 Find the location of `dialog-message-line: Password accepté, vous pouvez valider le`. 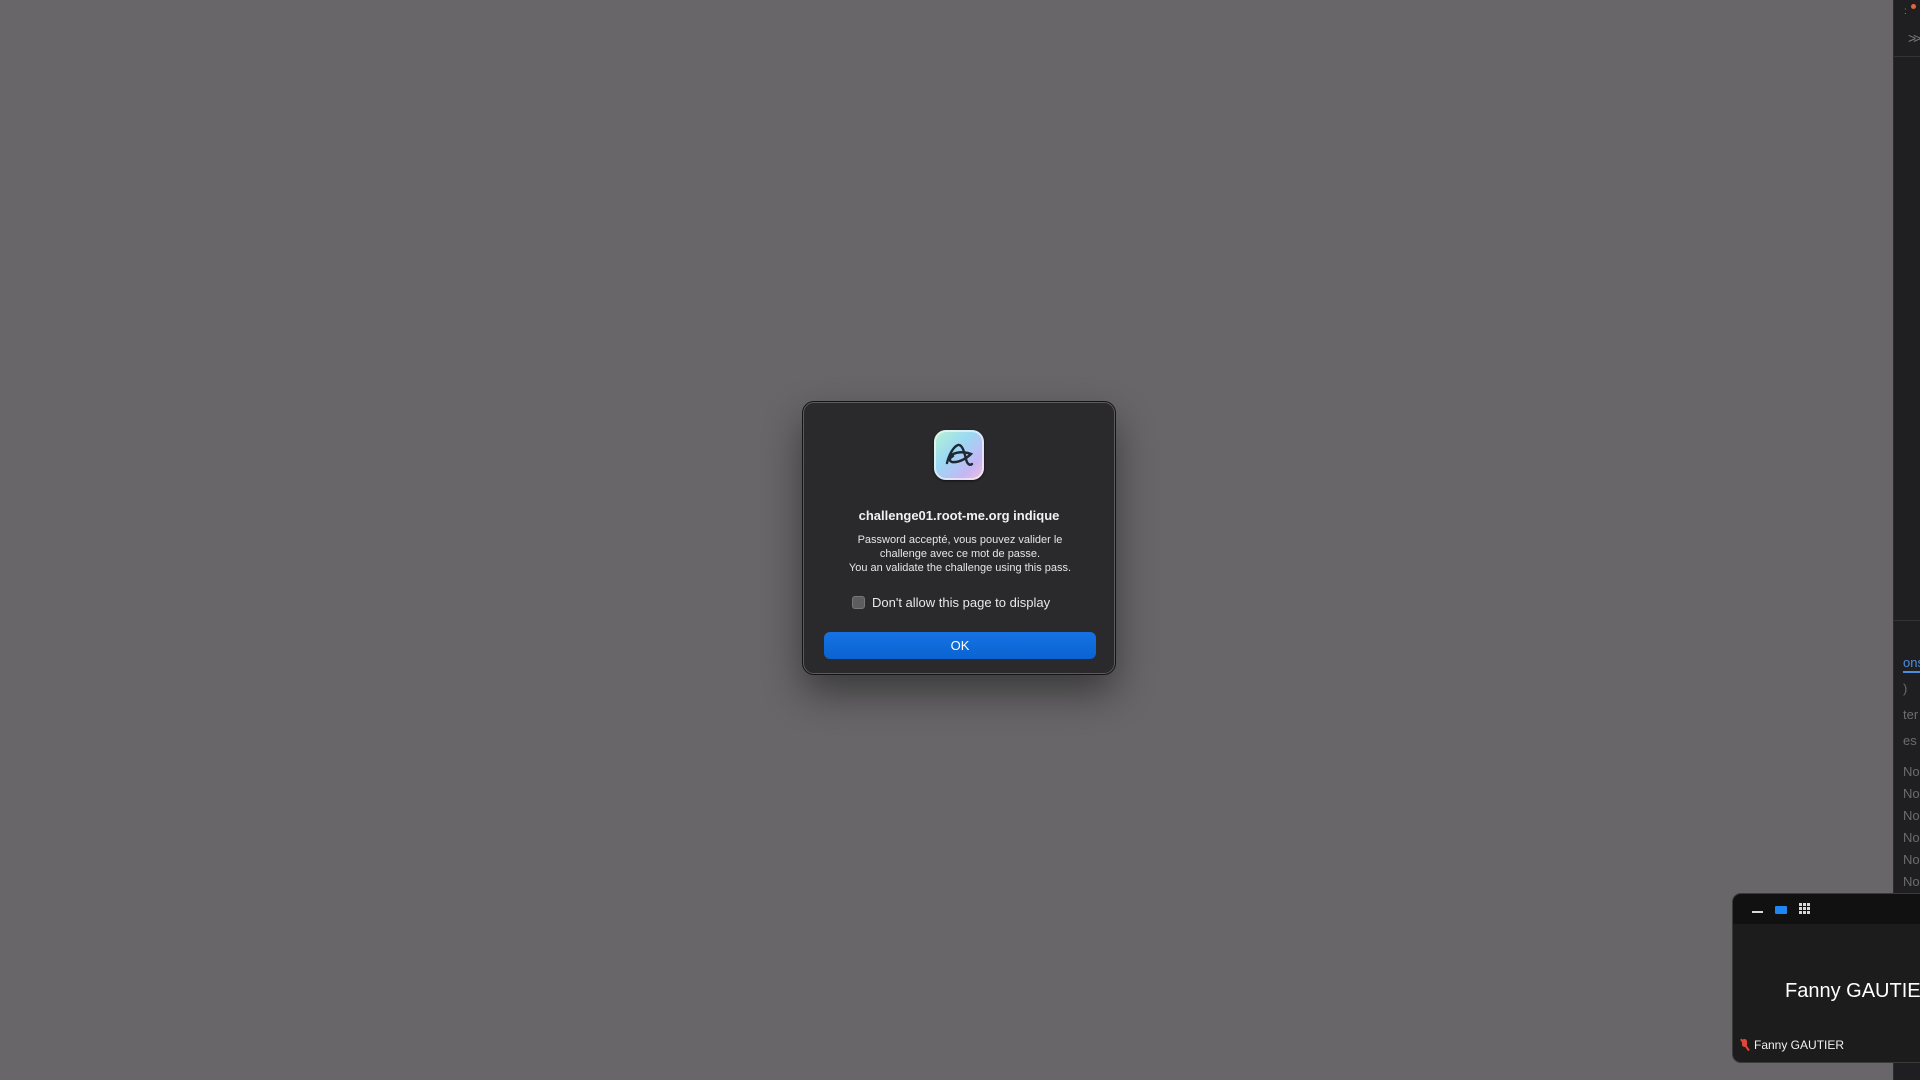

dialog-message-line: Password accepté, vous pouvez valider le is located at coordinates (960, 540).